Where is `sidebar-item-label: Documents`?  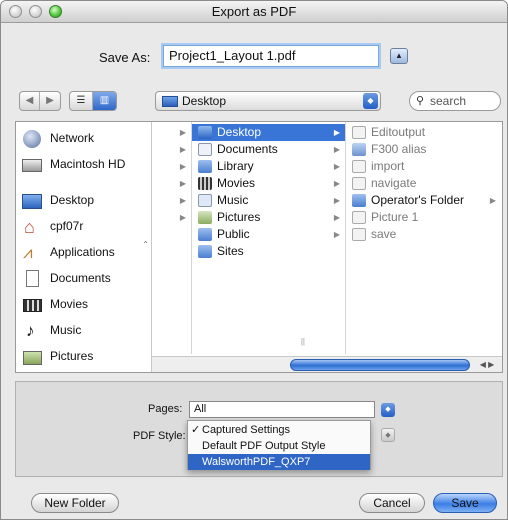
sidebar-item-label: Documents is located at coordinates (80, 278).